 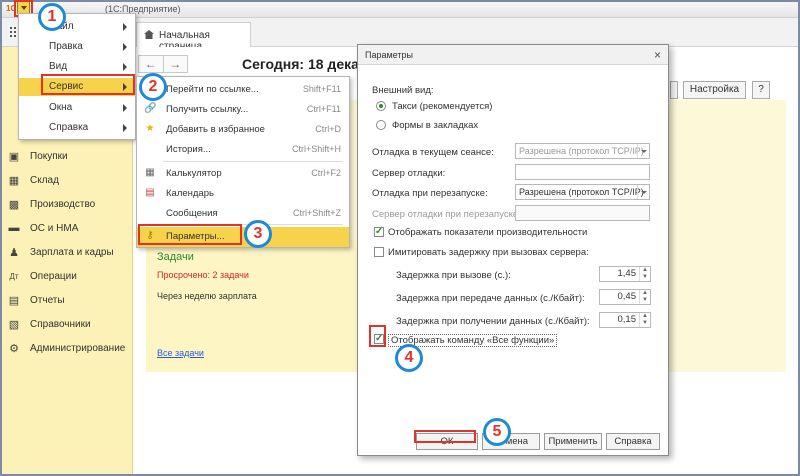 I want to click on nav-back-button: ←, so click(x=151, y=64).